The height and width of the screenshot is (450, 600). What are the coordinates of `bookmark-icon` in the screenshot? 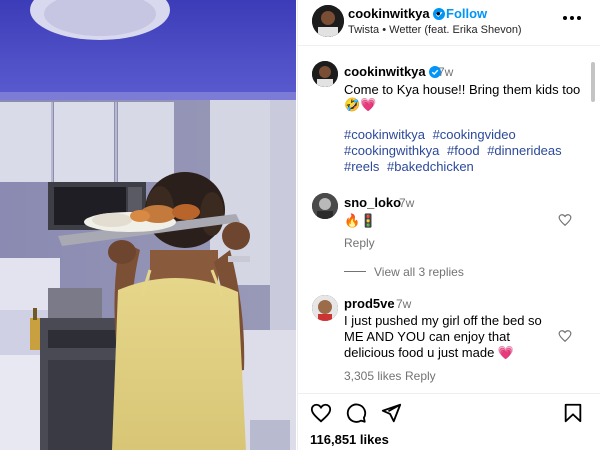 It's located at (573, 413).